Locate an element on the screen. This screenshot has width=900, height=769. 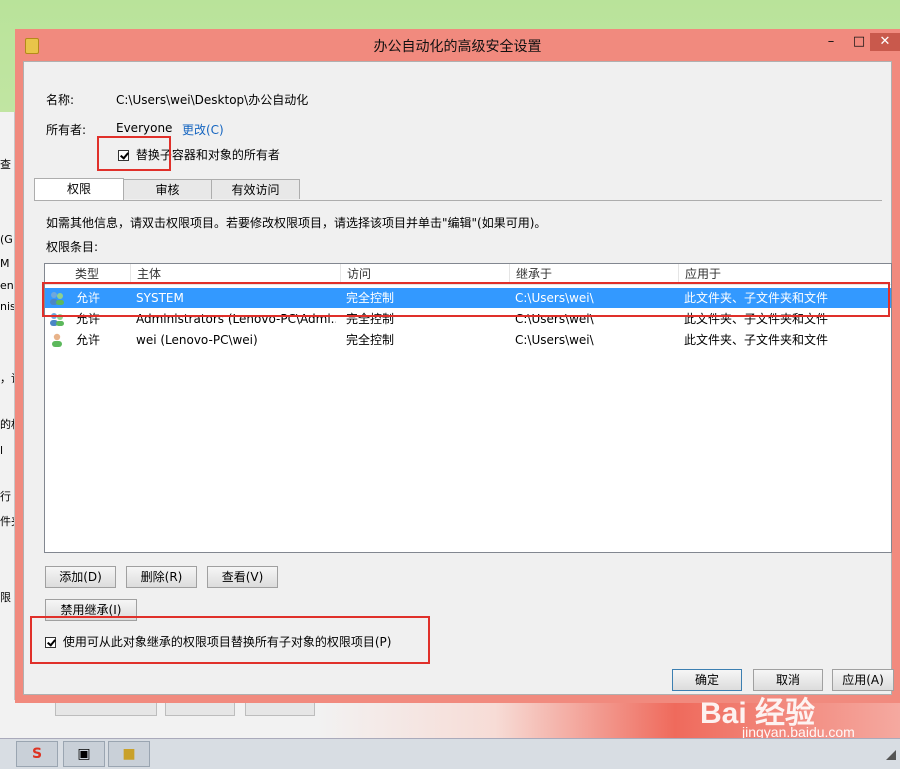
add-button: 添加(D) is located at coordinates (80, 577).